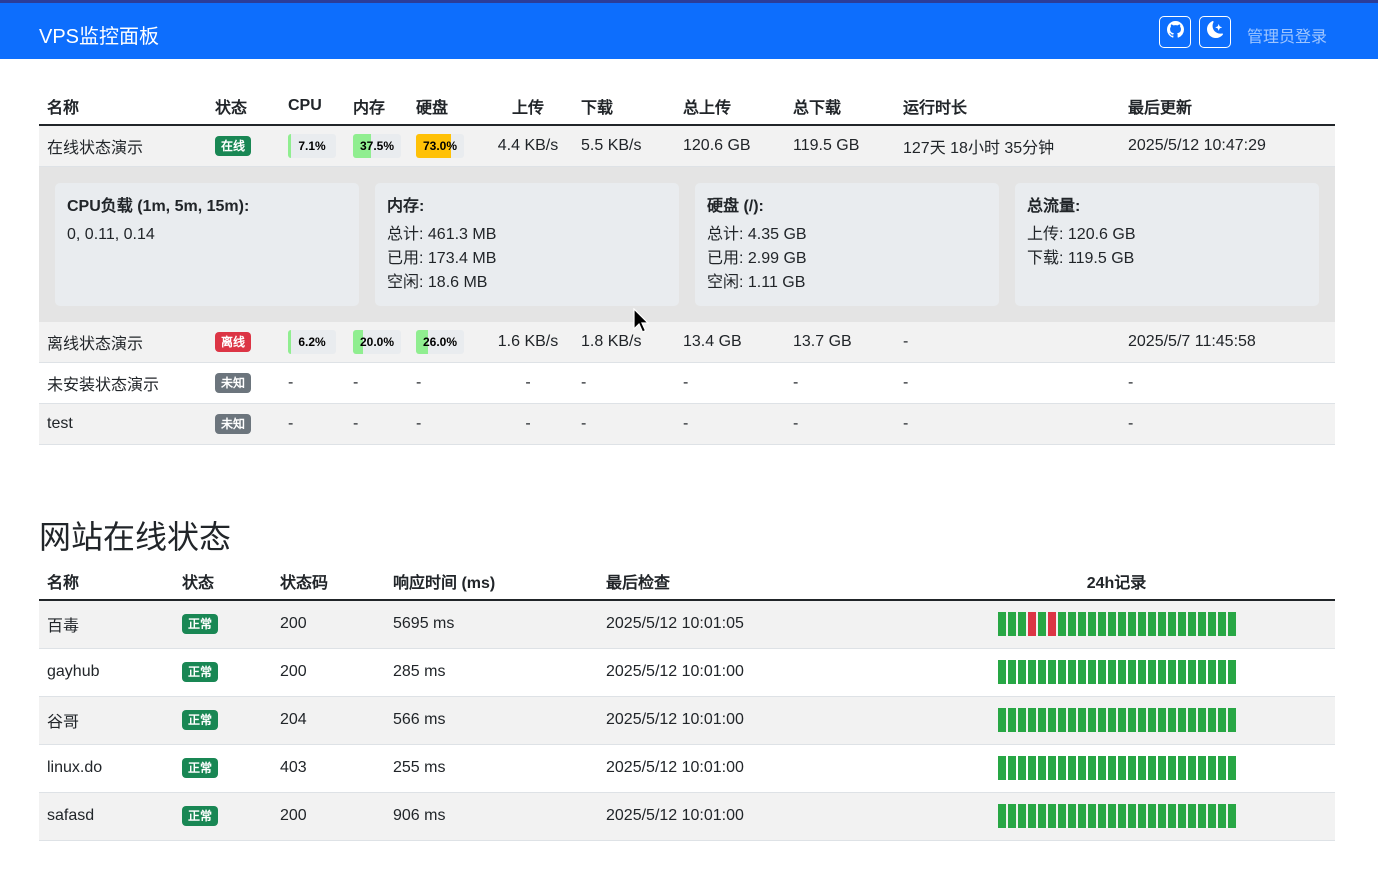 The image size is (1378, 878). I want to click on col-mem: 内存, so click(369, 108).